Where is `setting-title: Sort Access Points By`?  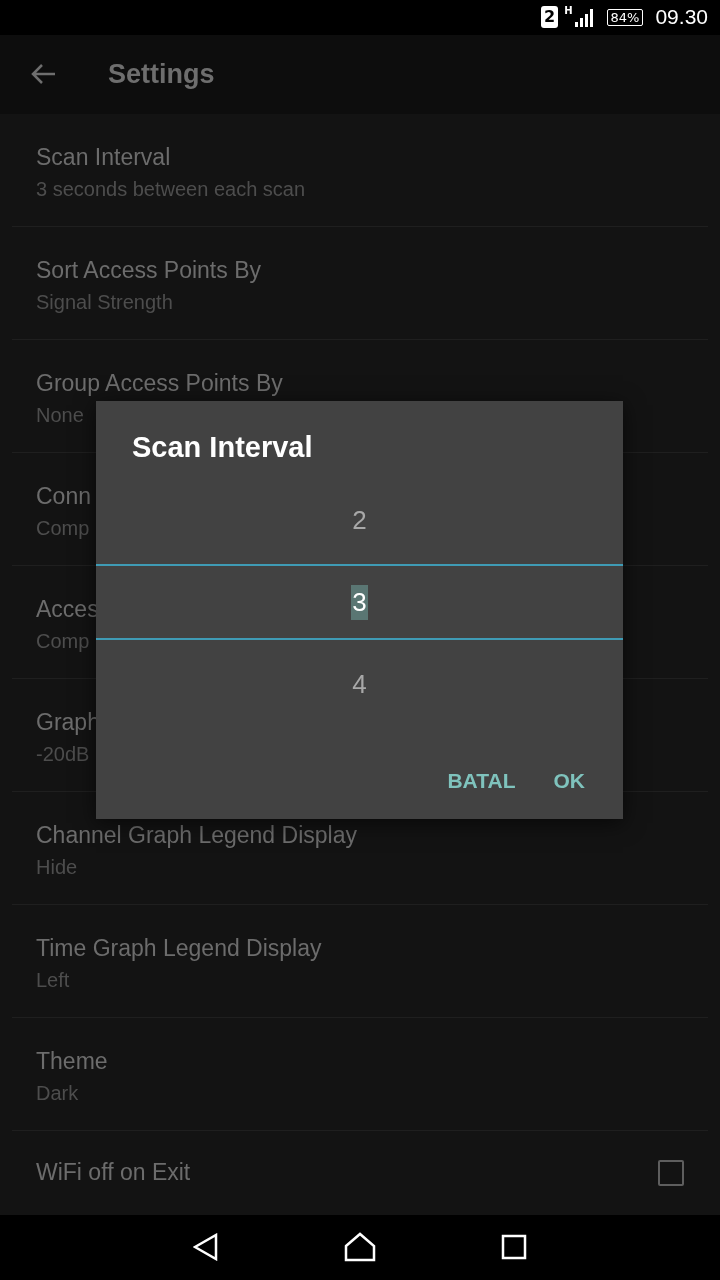 setting-title: Sort Access Points By is located at coordinates (148, 270).